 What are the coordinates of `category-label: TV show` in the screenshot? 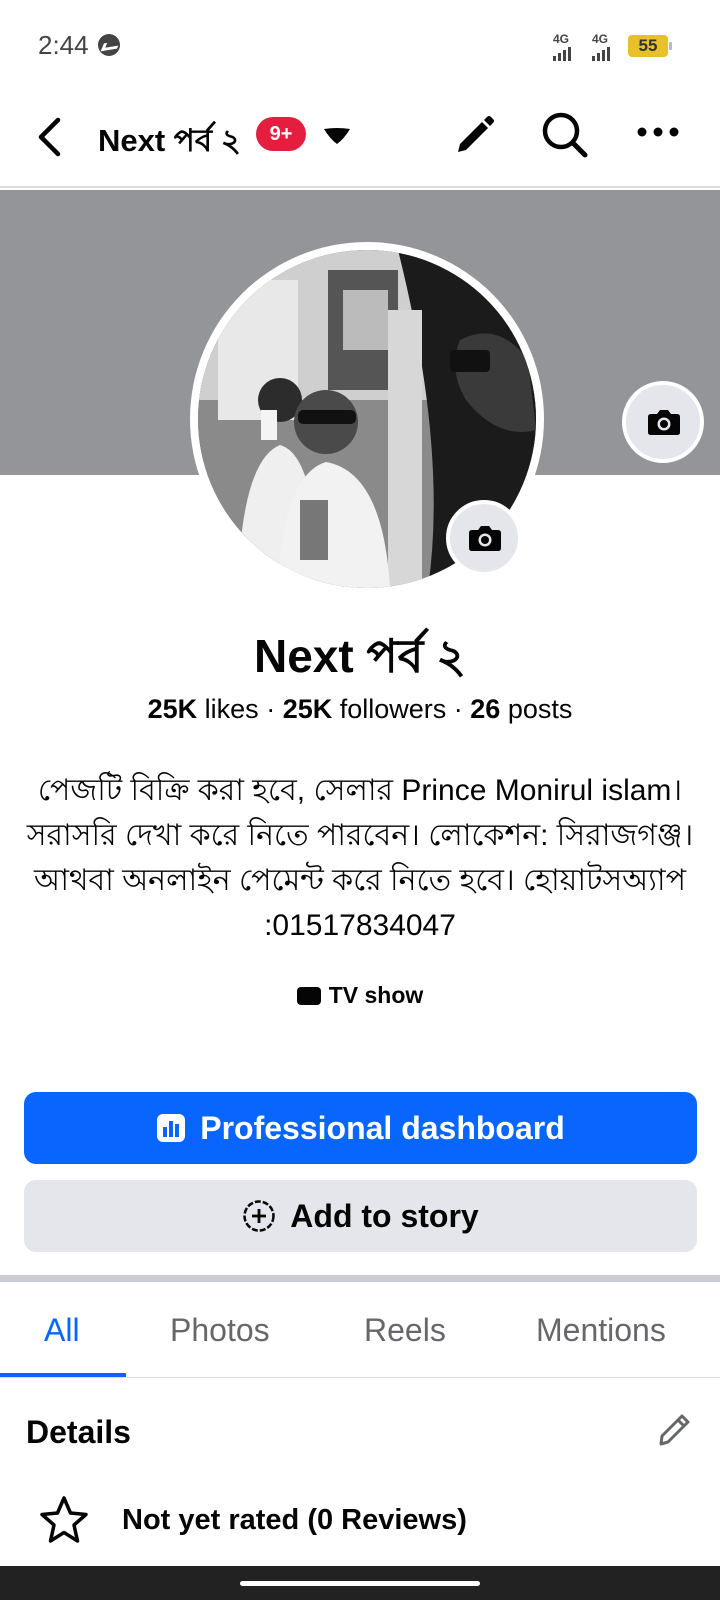 It's located at (376, 995).